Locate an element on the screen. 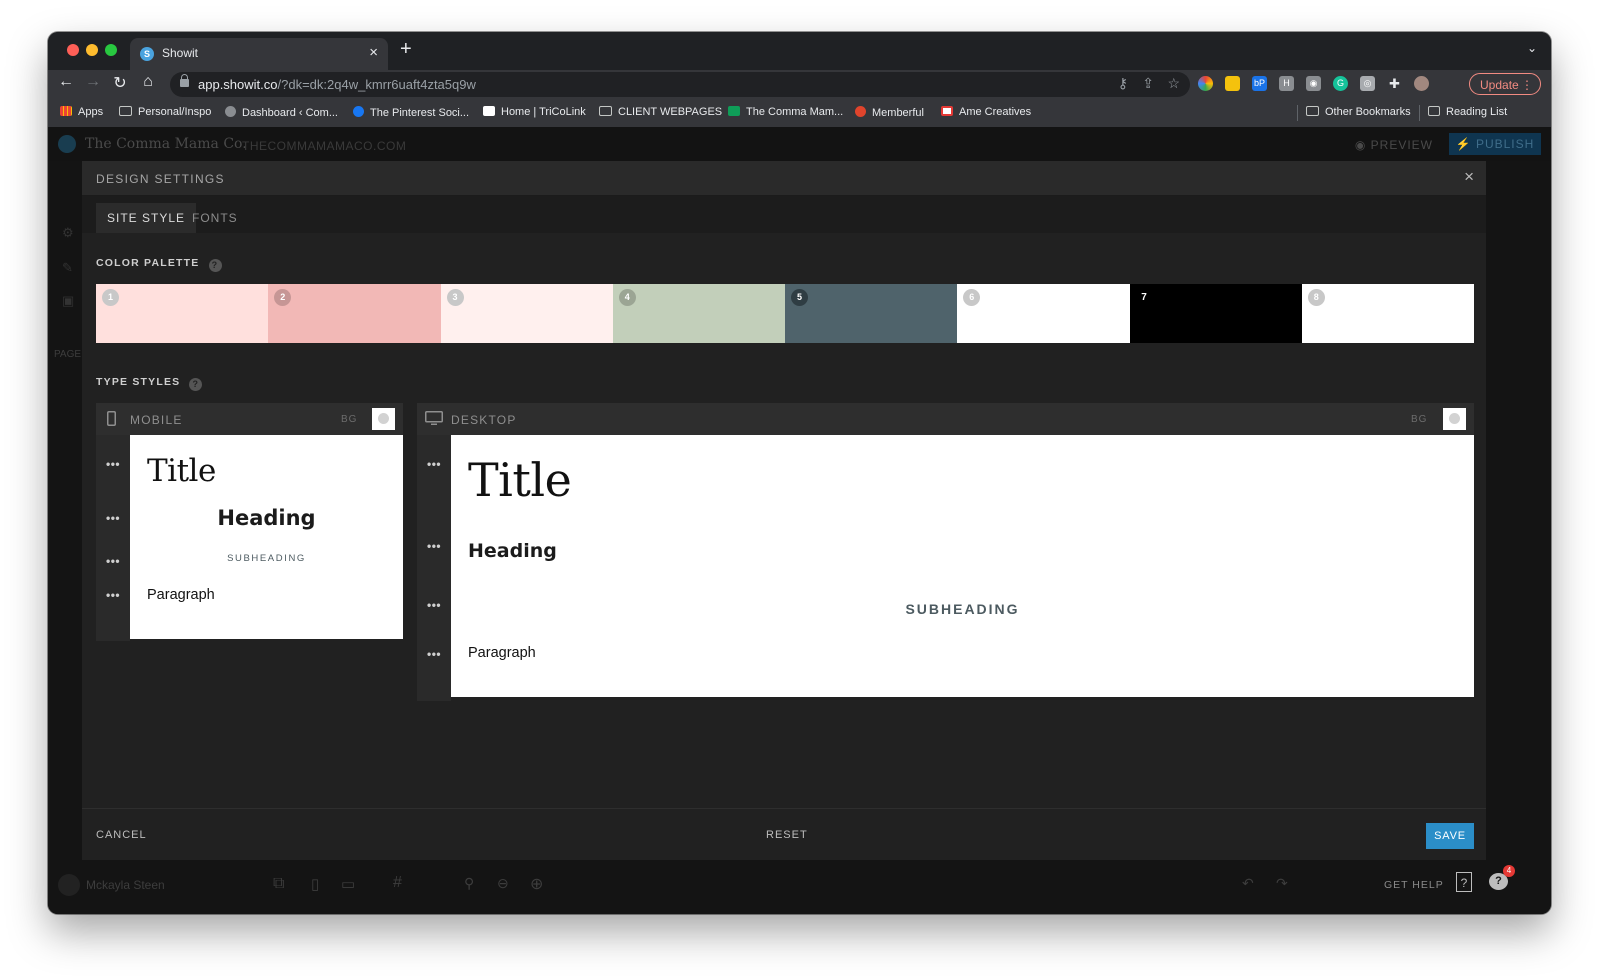  puzzle-extensions-icon: ✚ is located at coordinates (1394, 83).